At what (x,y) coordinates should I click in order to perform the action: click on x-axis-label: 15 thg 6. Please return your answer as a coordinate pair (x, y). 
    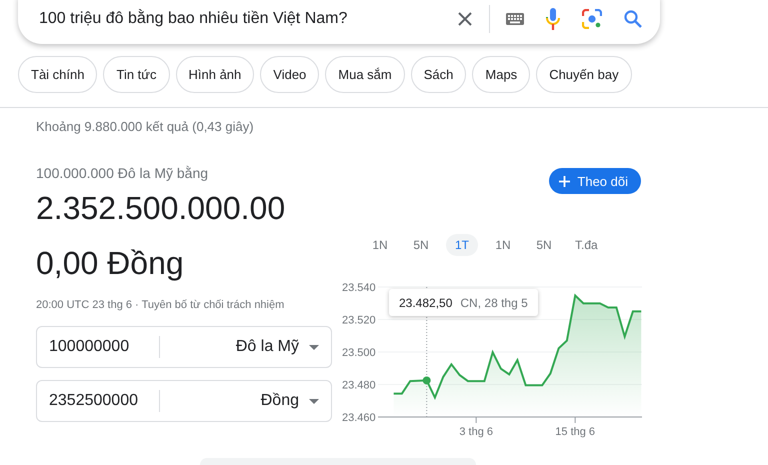
    Looking at the image, I should click on (575, 432).